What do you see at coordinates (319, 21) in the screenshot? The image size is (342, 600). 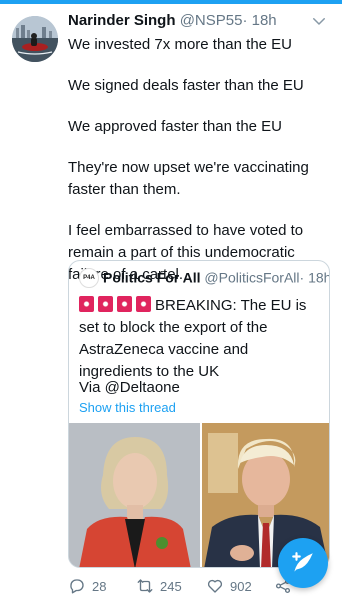 I see `chevron-down-icon` at bounding box center [319, 21].